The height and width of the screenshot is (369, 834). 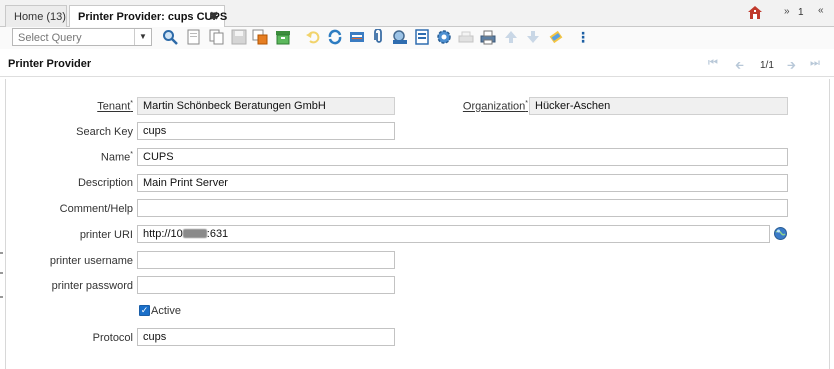 What do you see at coordinates (488, 37) in the screenshot?
I see `print-icon` at bounding box center [488, 37].